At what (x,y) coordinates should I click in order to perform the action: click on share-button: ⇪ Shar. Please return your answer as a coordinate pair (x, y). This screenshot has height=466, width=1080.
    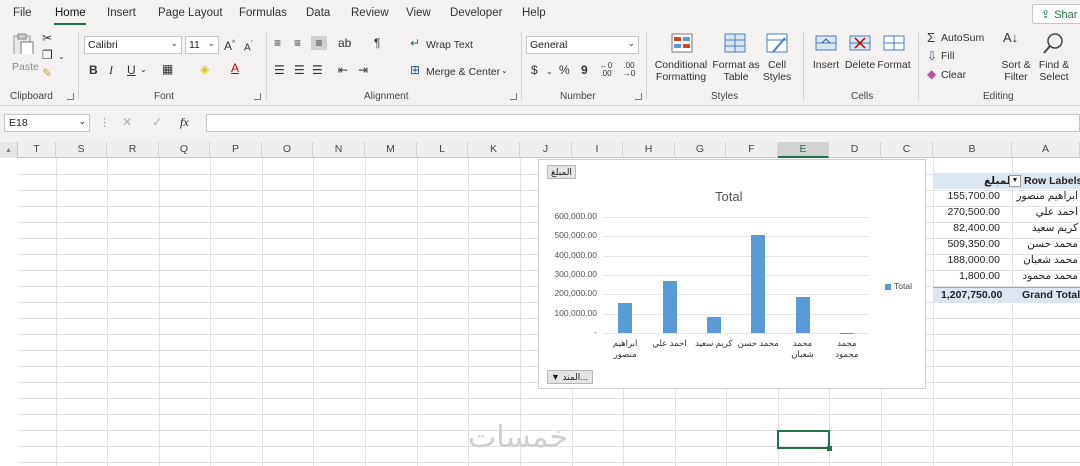
    Looking at the image, I should click on (1056, 14).